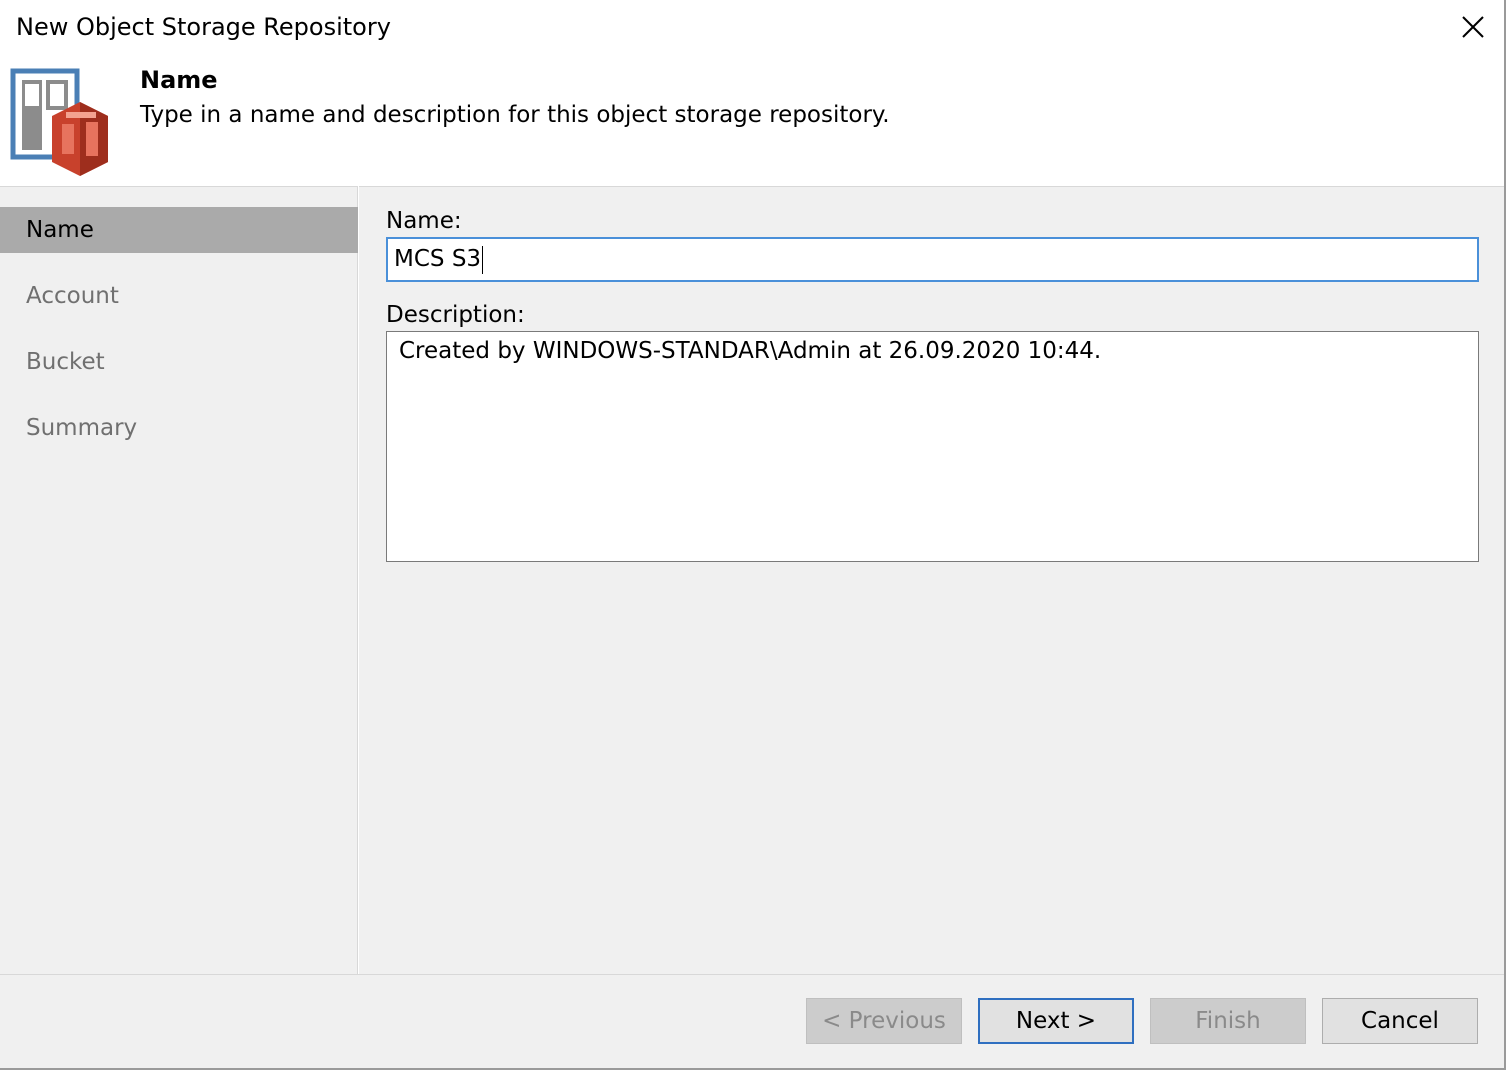 Image resolution: width=1506 pixels, height=1070 pixels. What do you see at coordinates (932, 259) in the screenshot?
I see `name-input: MCS S3` at bounding box center [932, 259].